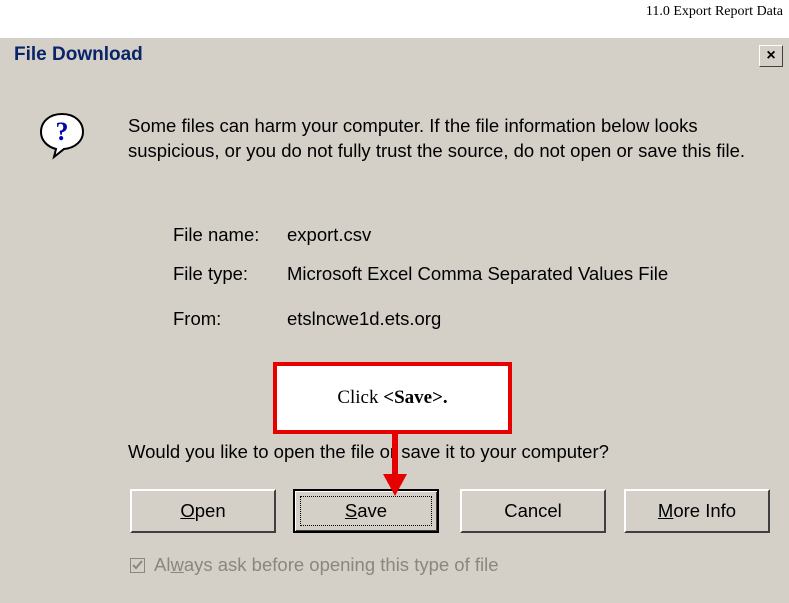  I want to click on file-from-row: From: etslncwe1d.ets.org, so click(307, 319).